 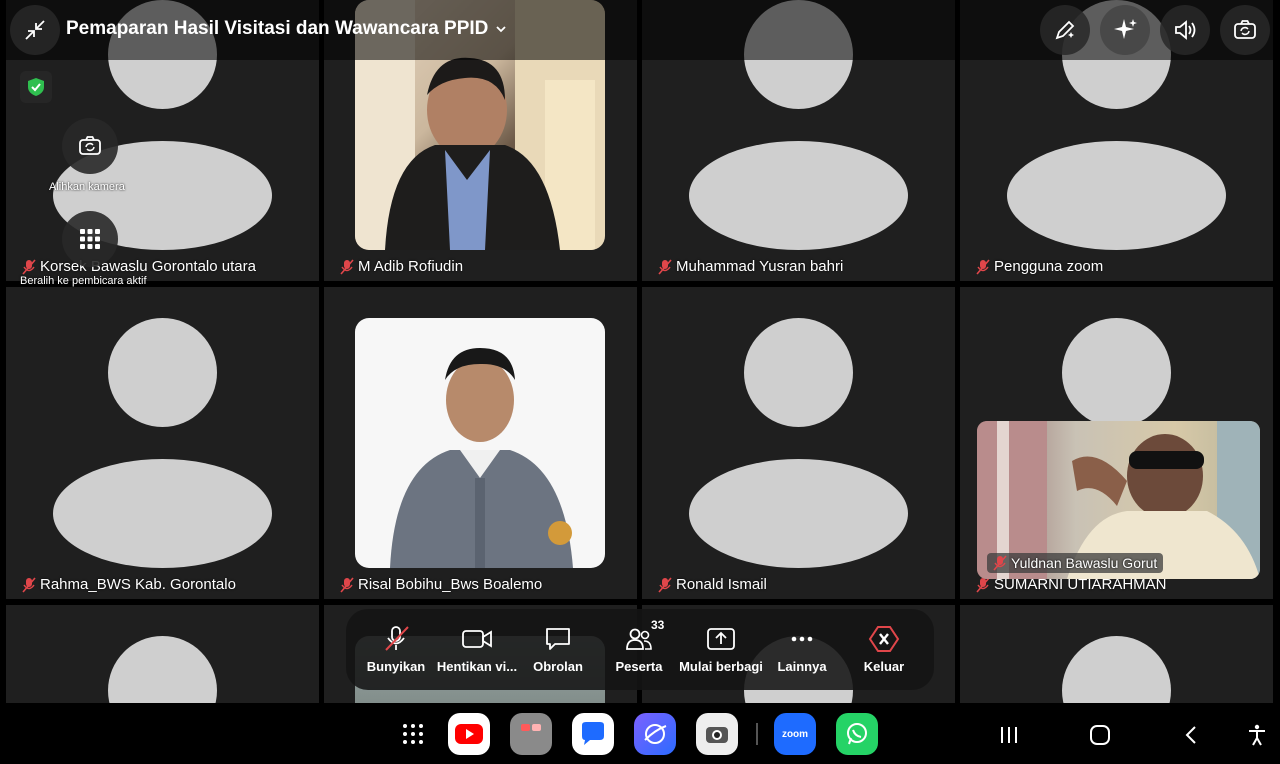 What do you see at coordinates (129, 584) in the screenshot?
I see `participant-name: Rahma_BWS Kab. Gorontalo` at bounding box center [129, 584].